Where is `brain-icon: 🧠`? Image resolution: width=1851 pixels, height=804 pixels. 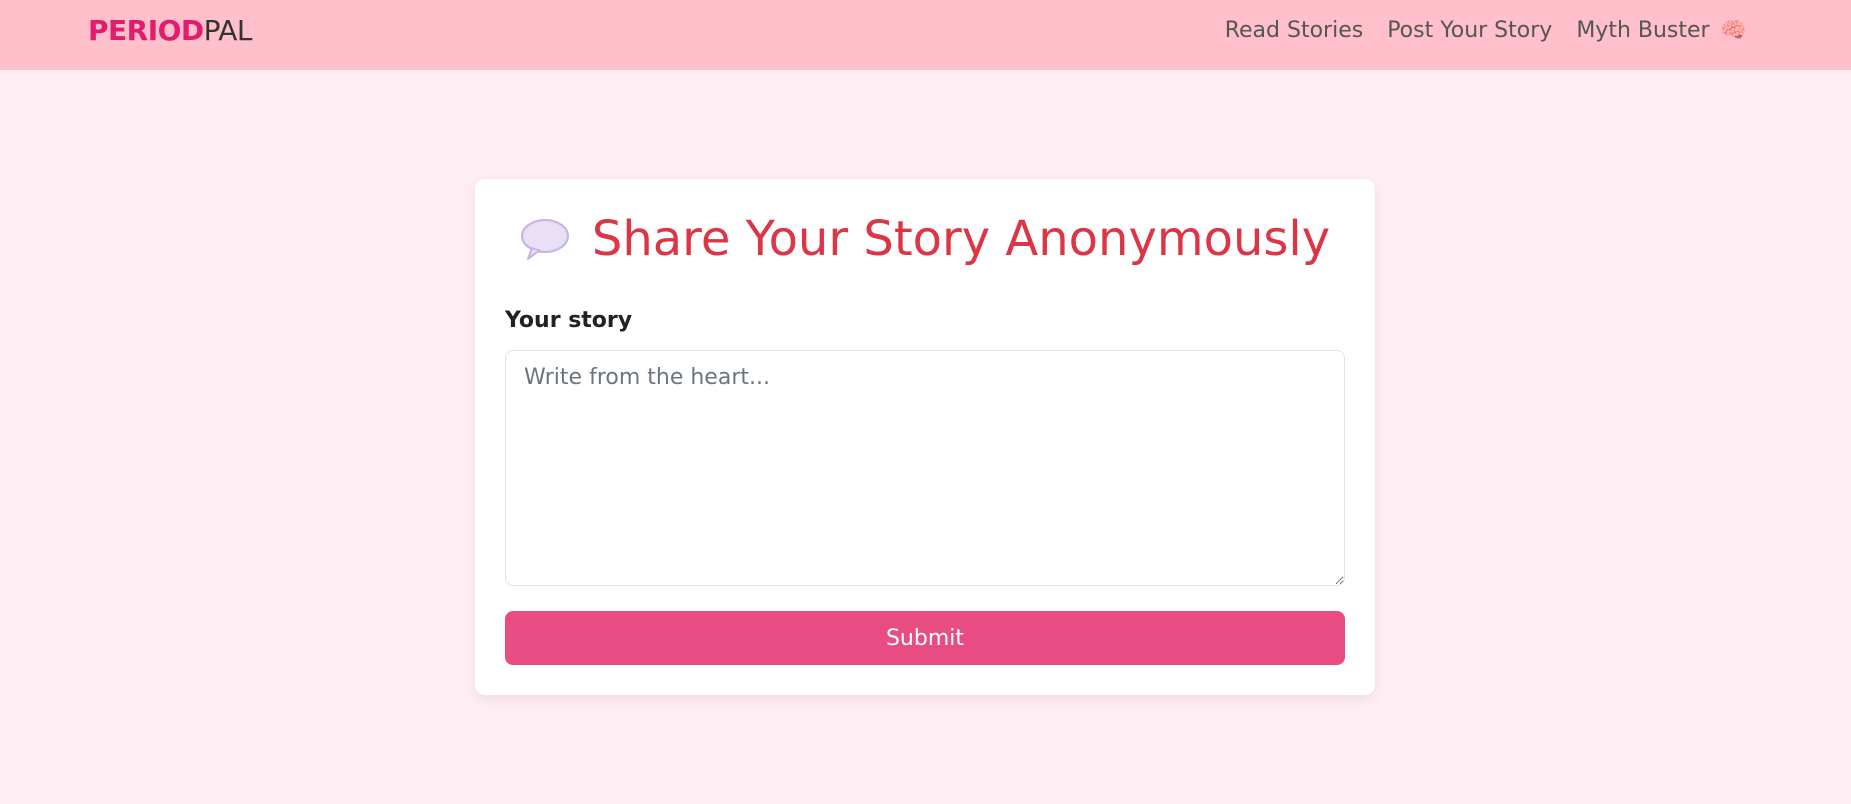
brain-icon: 🧠 is located at coordinates (1733, 30).